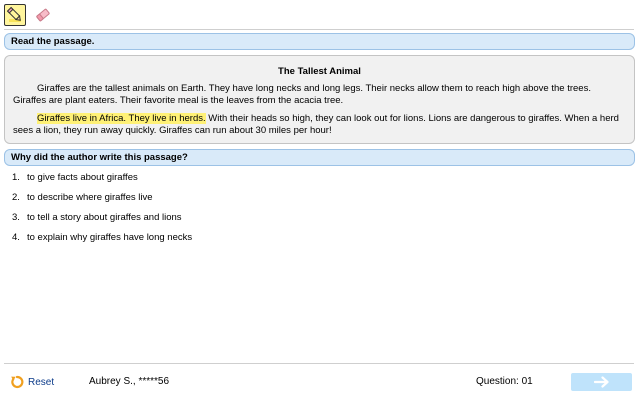 This screenshot has width=640, height=400. I want to click on question-number: Question: 01, so click(504, 381).